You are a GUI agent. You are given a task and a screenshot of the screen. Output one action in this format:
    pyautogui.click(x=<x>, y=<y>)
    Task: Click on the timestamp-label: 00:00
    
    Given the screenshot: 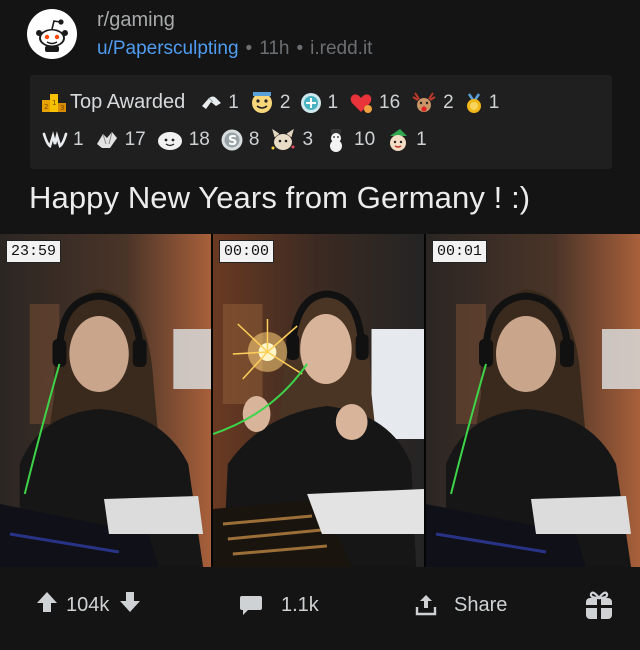 What is the action you would take?
    pyautogui.click(x=247, y=251)
    